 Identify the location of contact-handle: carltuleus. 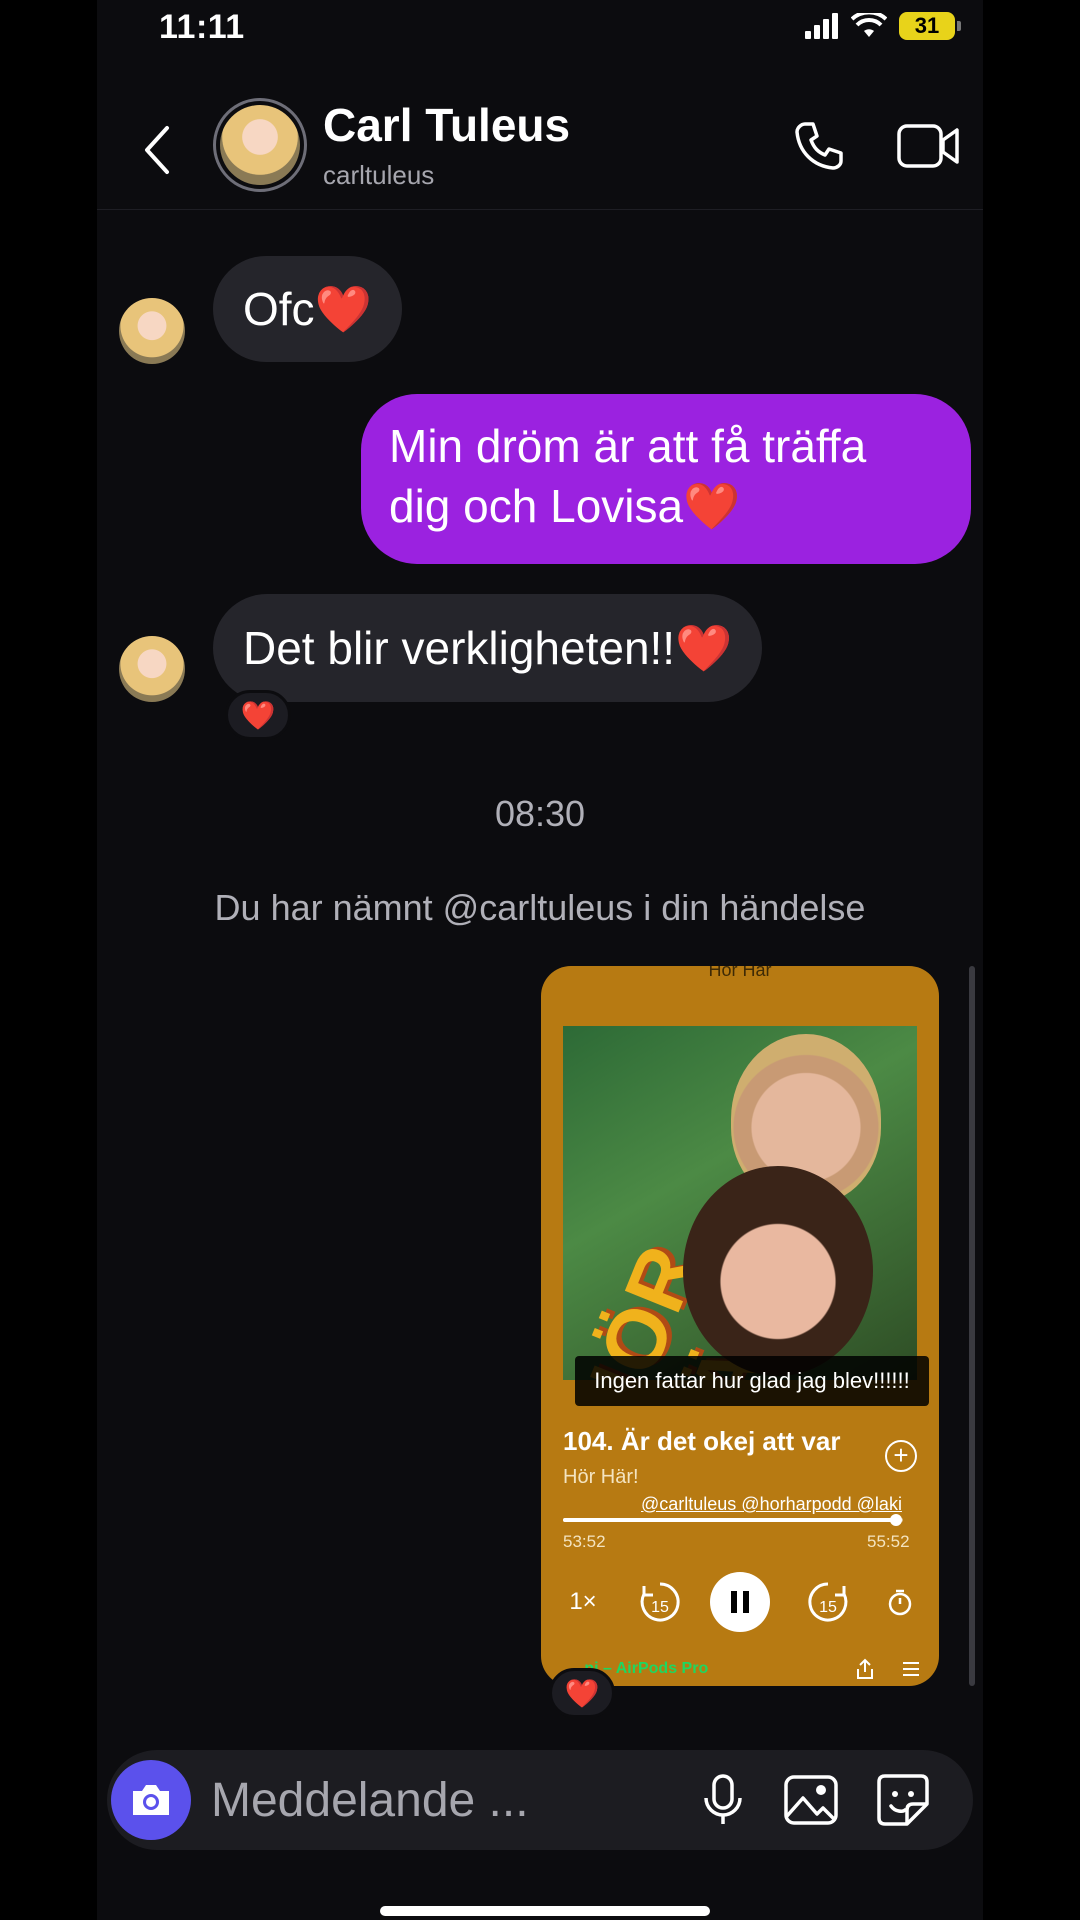
(378, 175).